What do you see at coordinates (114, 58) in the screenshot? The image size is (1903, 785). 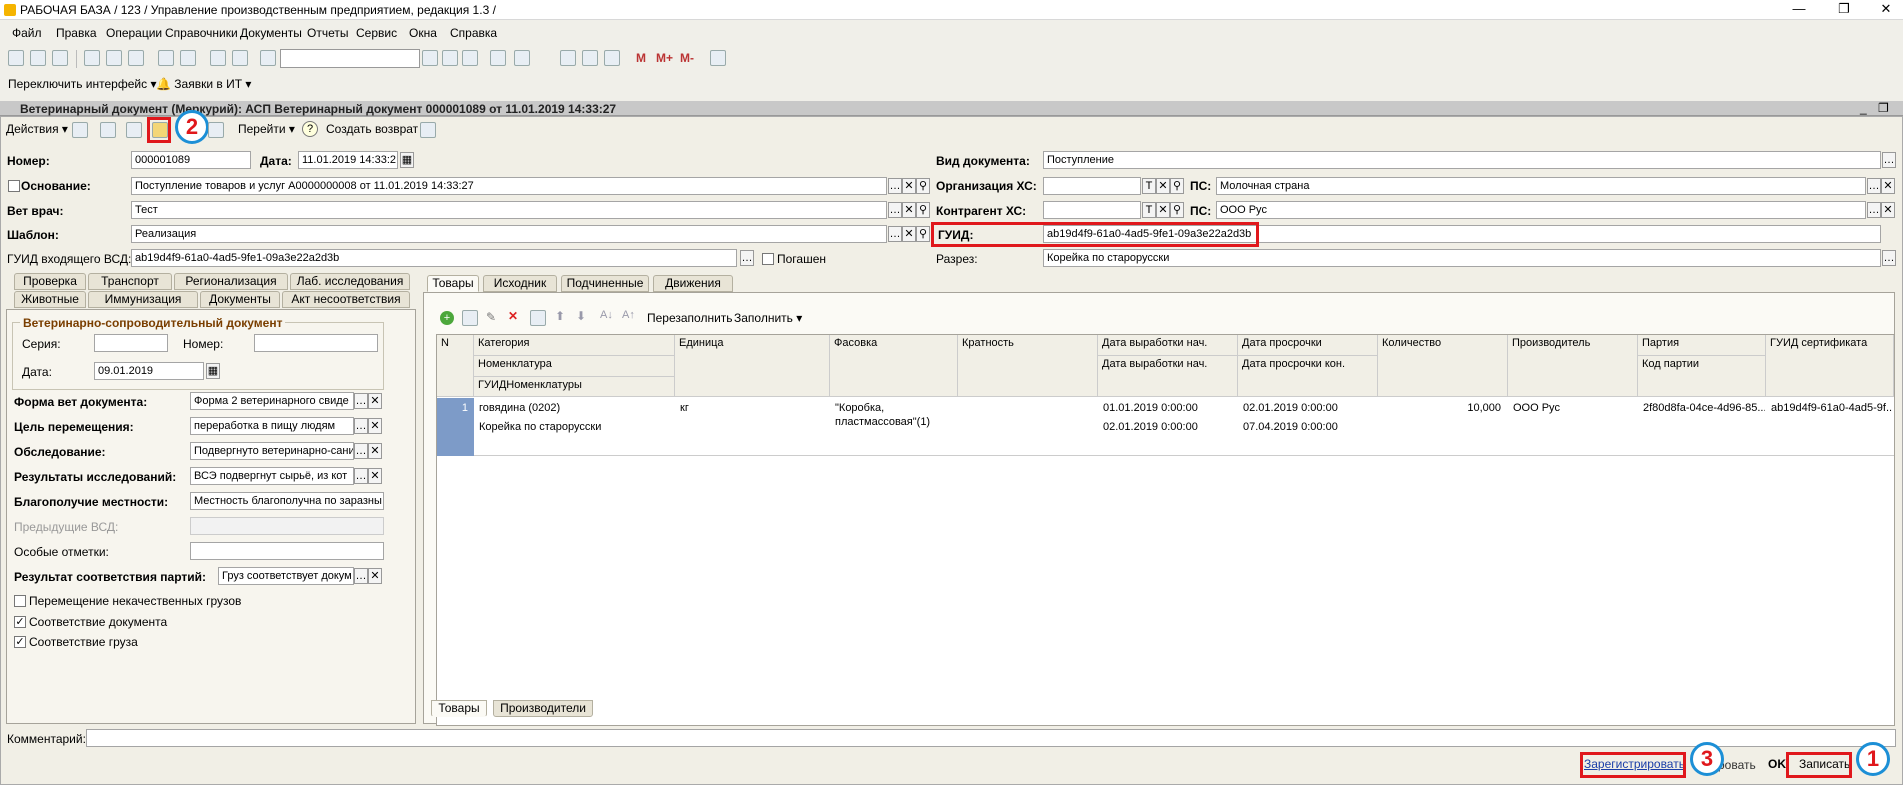 I see `copy-icon` at bounding box center [114, 58].